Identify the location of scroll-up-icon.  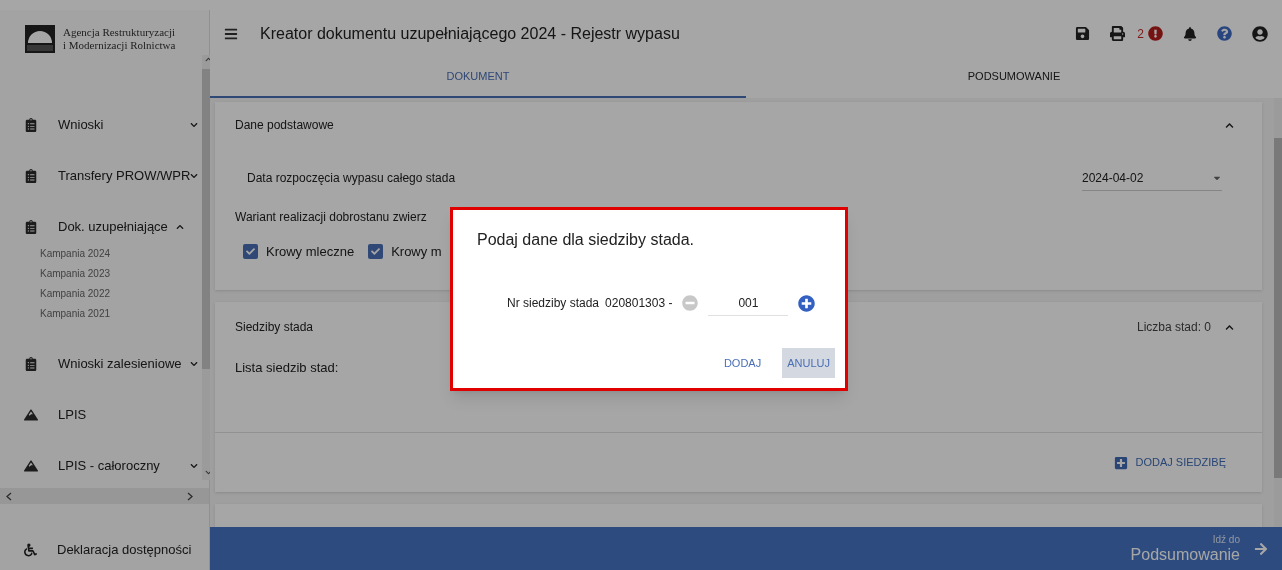
(208, 59).